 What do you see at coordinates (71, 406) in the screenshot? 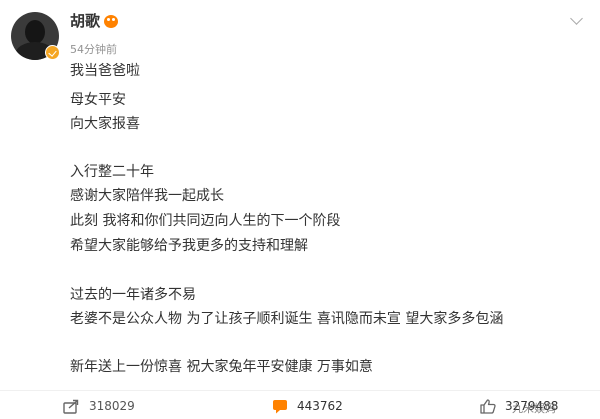
I see `share-icon` at bounding box center [71, 406].